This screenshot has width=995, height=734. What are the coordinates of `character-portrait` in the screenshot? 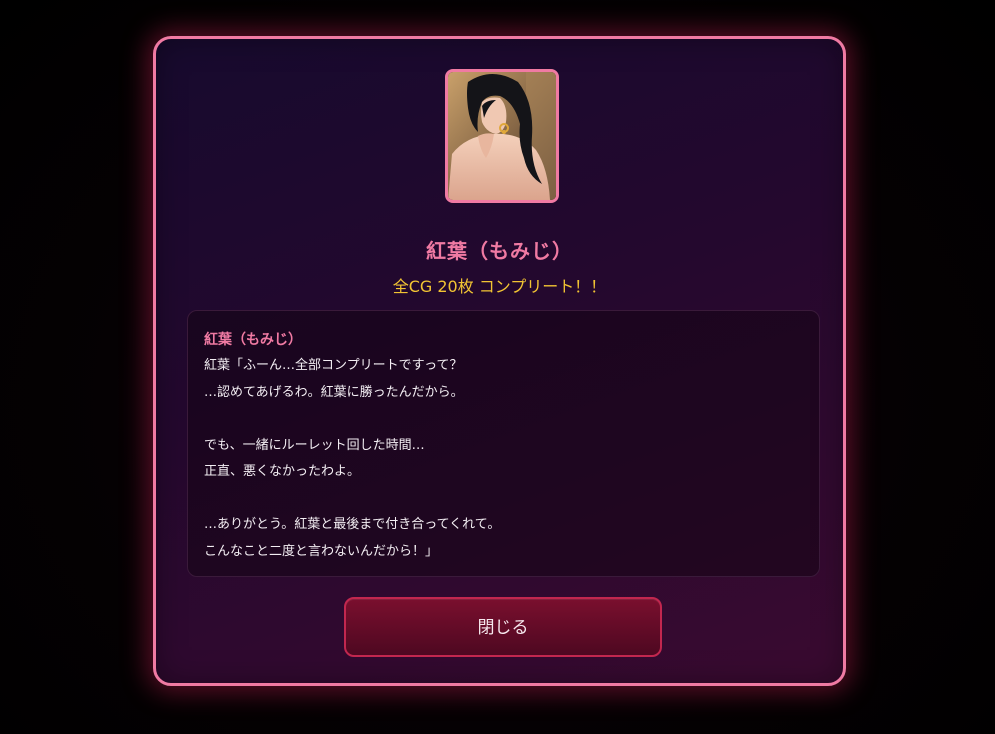 It's located at (502, 136).